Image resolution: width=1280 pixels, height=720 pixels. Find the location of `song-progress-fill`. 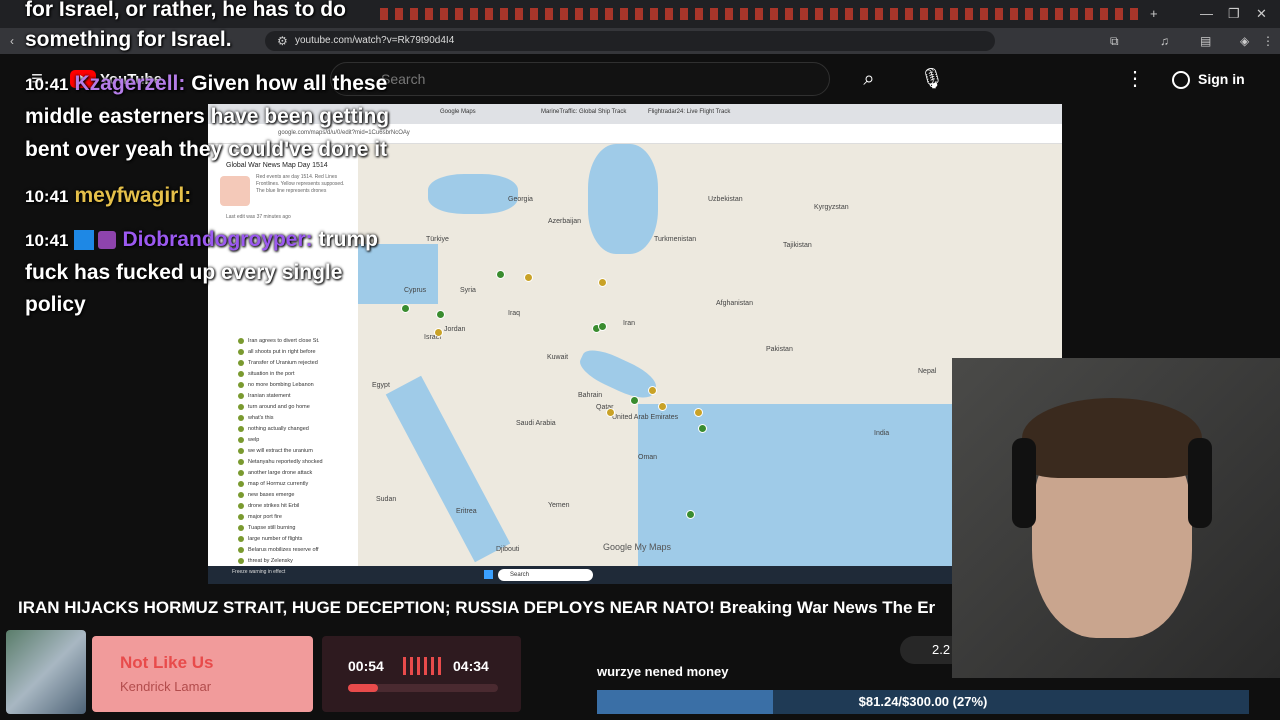

song-progress-fill is located at coordinates (363, 688).